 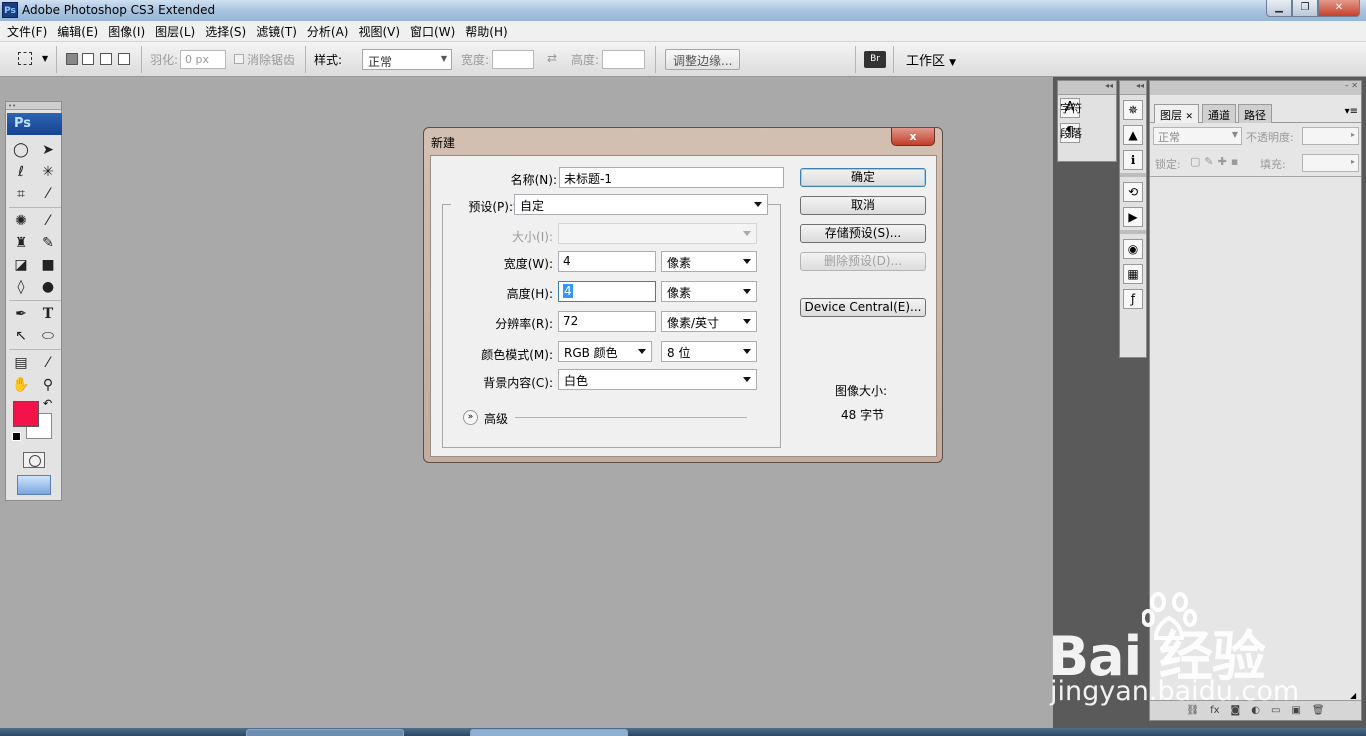 I want to click on history-brush-icon: ✎, so click(x=48, y=243).